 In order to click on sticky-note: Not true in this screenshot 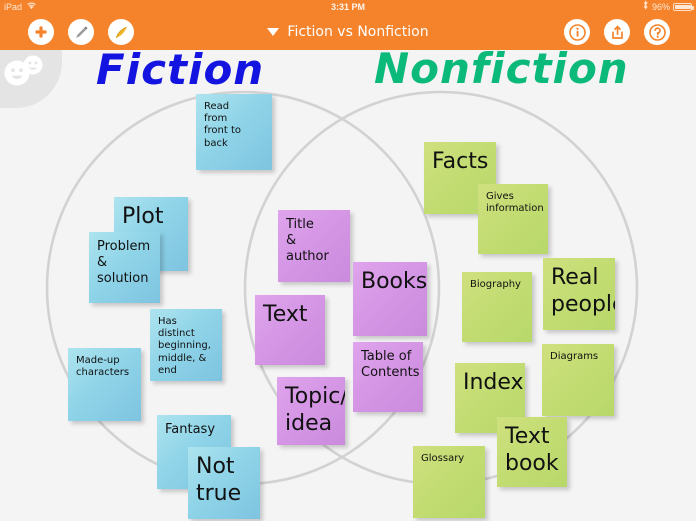, I will do `click(224, 483)`.